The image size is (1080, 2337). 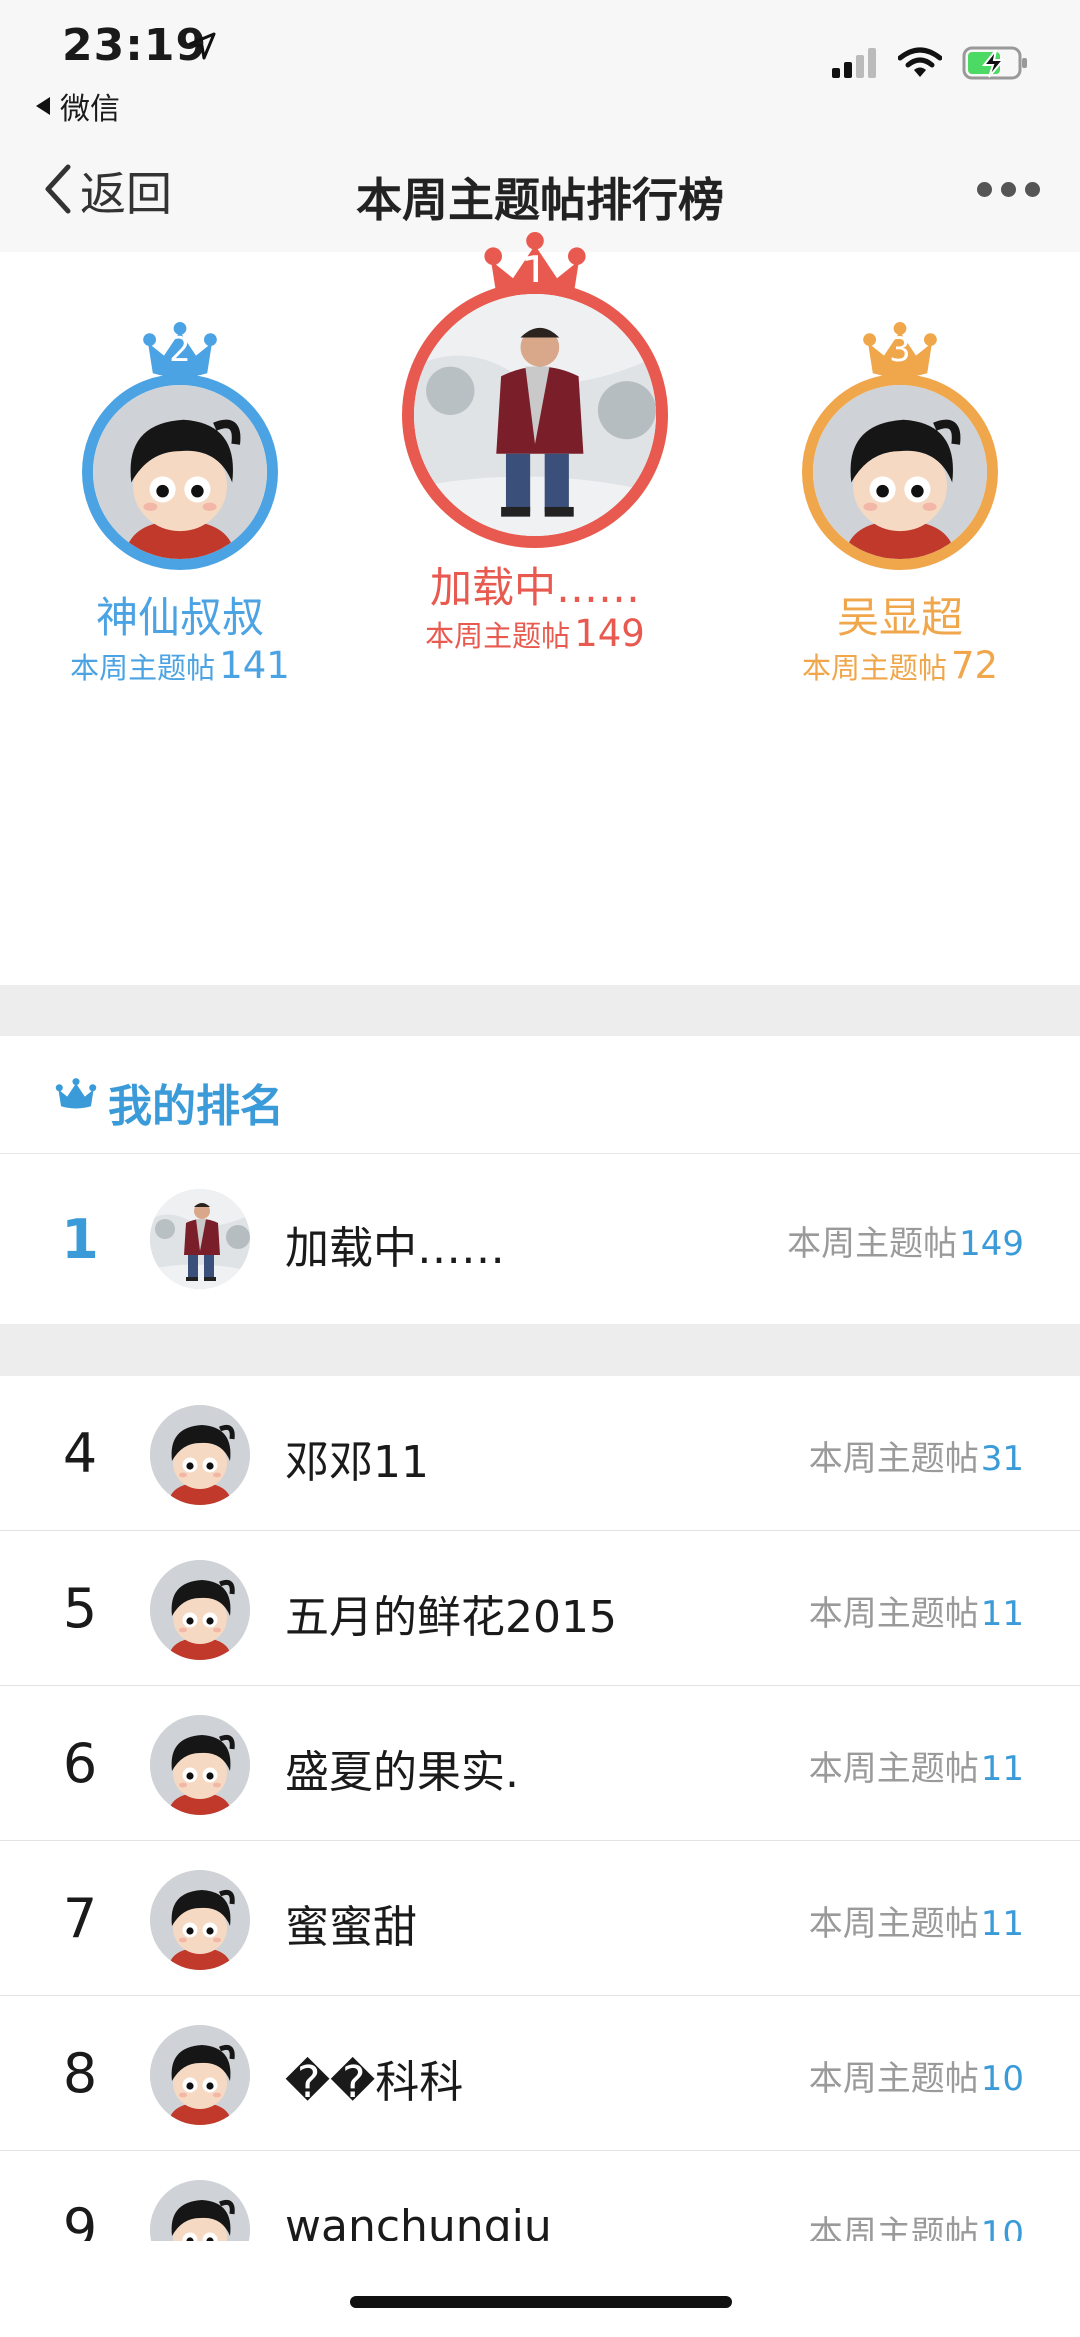 I want to click on rank-number: 1, so click(x=80, y=1239).